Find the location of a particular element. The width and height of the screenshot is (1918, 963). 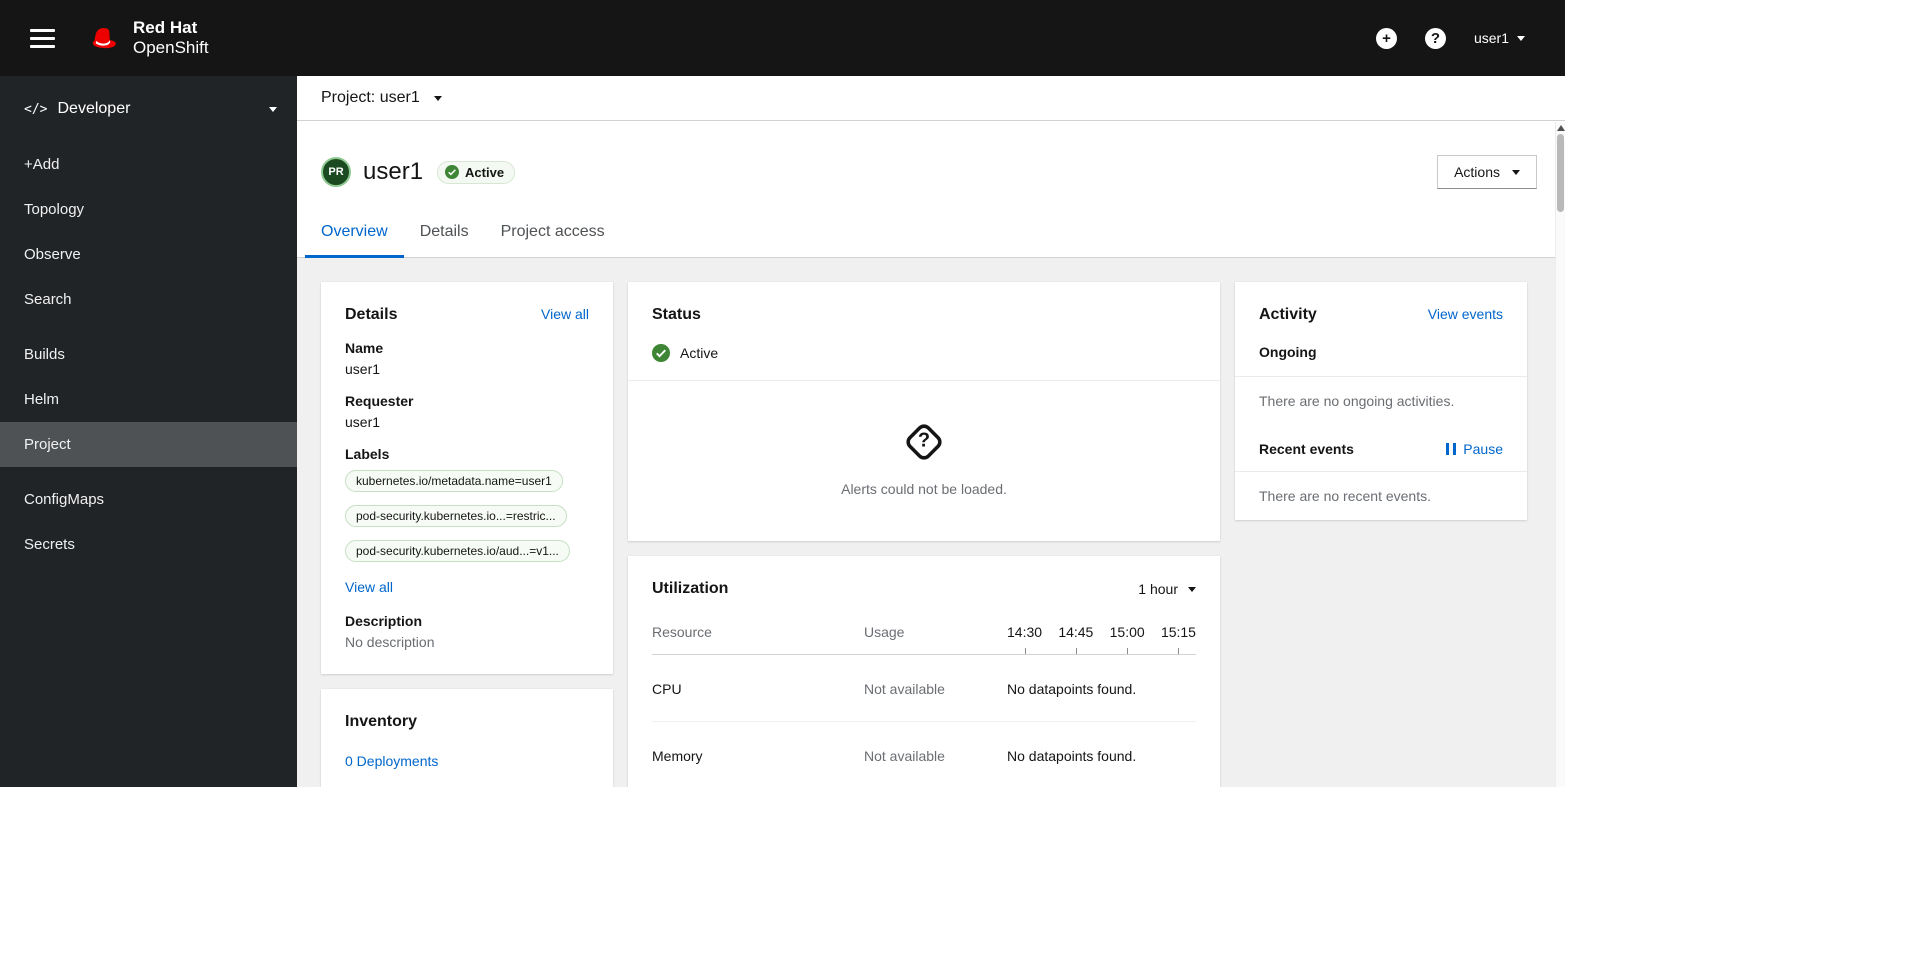

activity-card-title: Activity is located at coordinates (1288, 314).